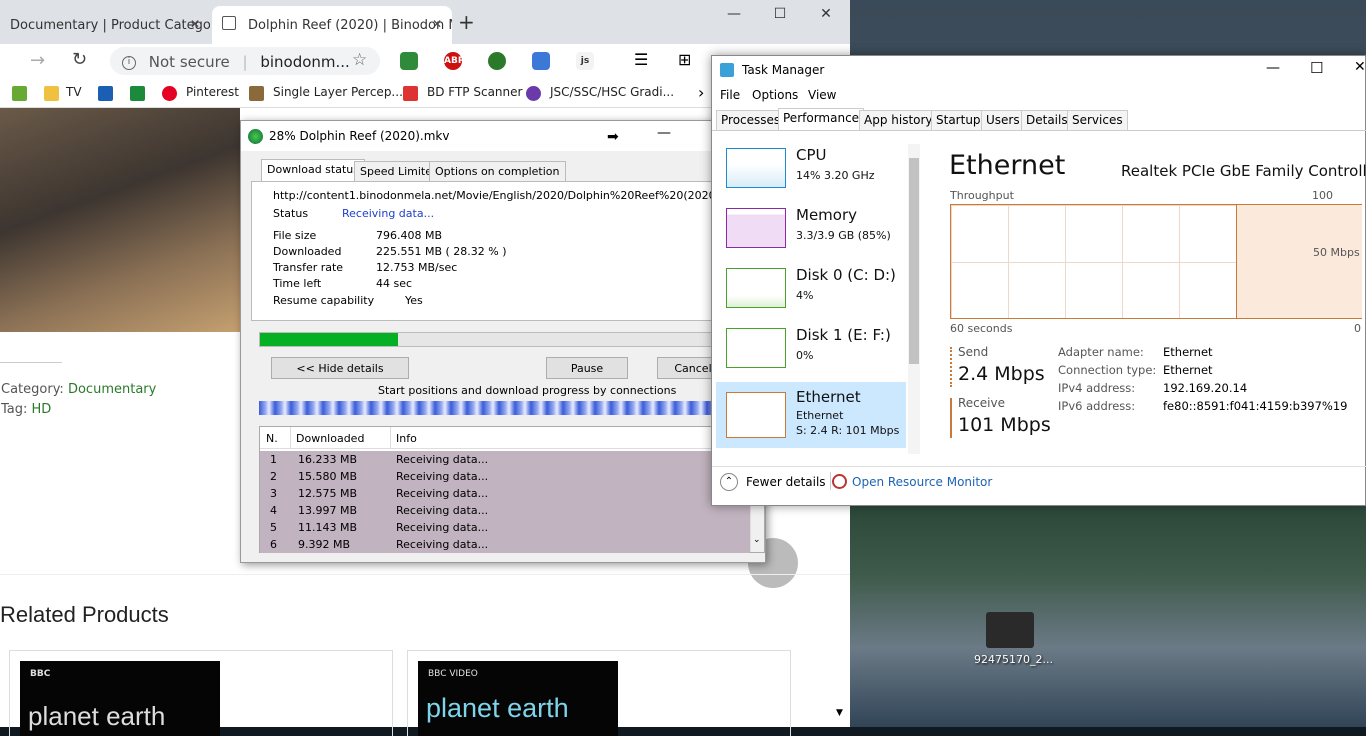 The image size is (1366, 736). What do you see at coordinates (664, 133) in the screenshot?
I see `idm-minimize-button: —` at bounding box center [664, 133].